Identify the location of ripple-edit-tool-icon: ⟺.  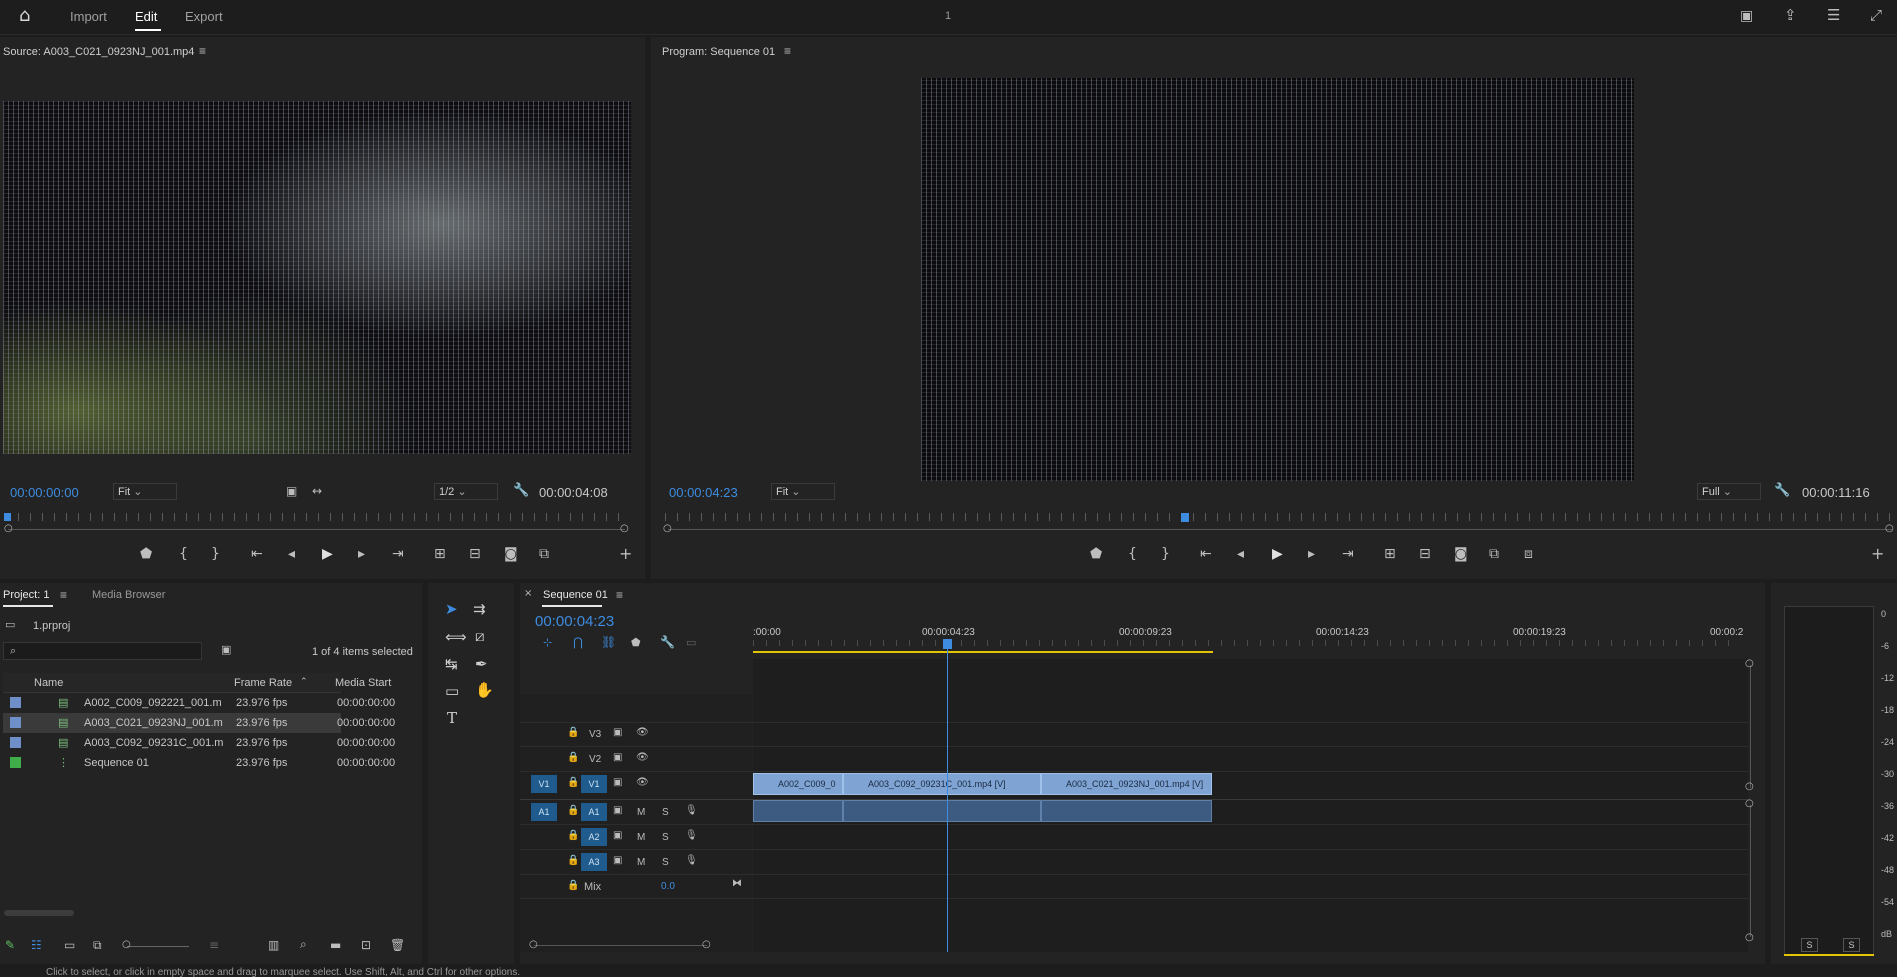
(456, 637).